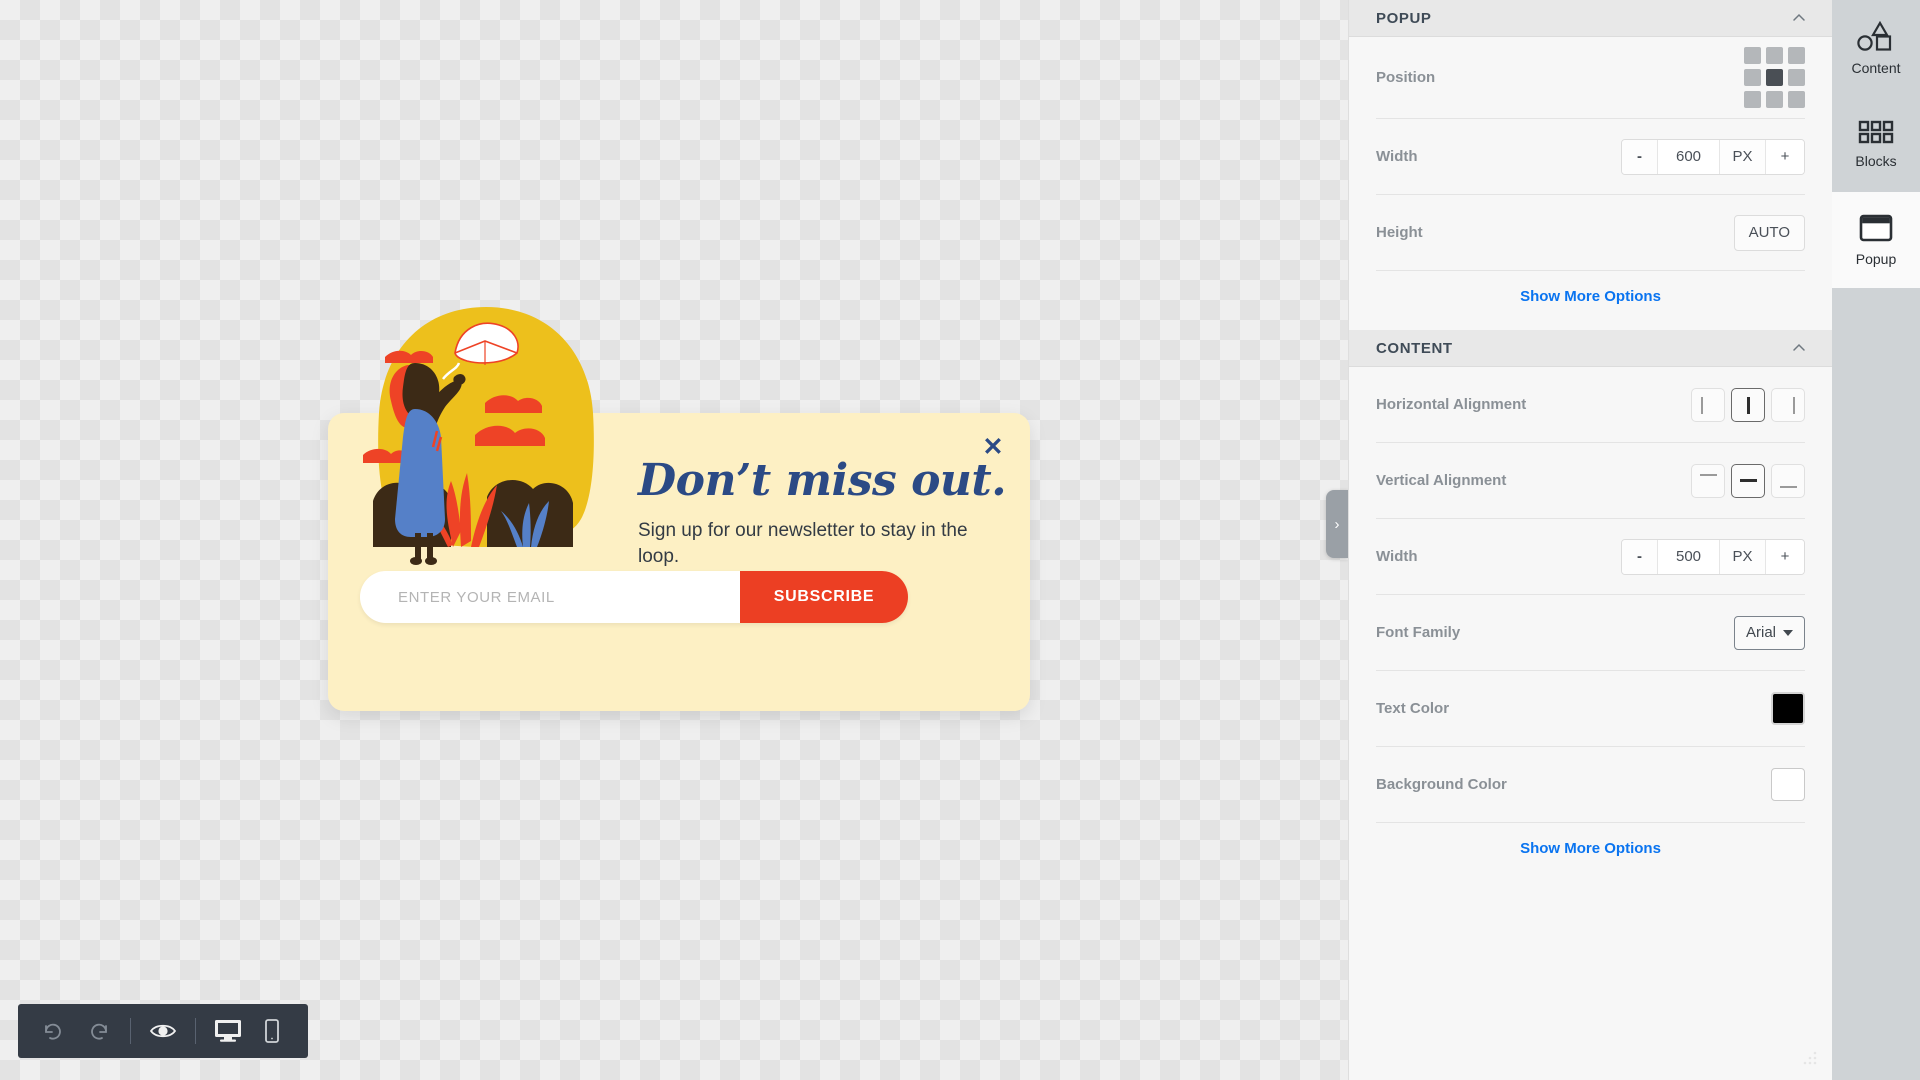  What do you see at coordinates (1590, 300) in the screenshot?
I see `popup-show-more-options-link: Show More Options` at bounding box center [1590, 300].